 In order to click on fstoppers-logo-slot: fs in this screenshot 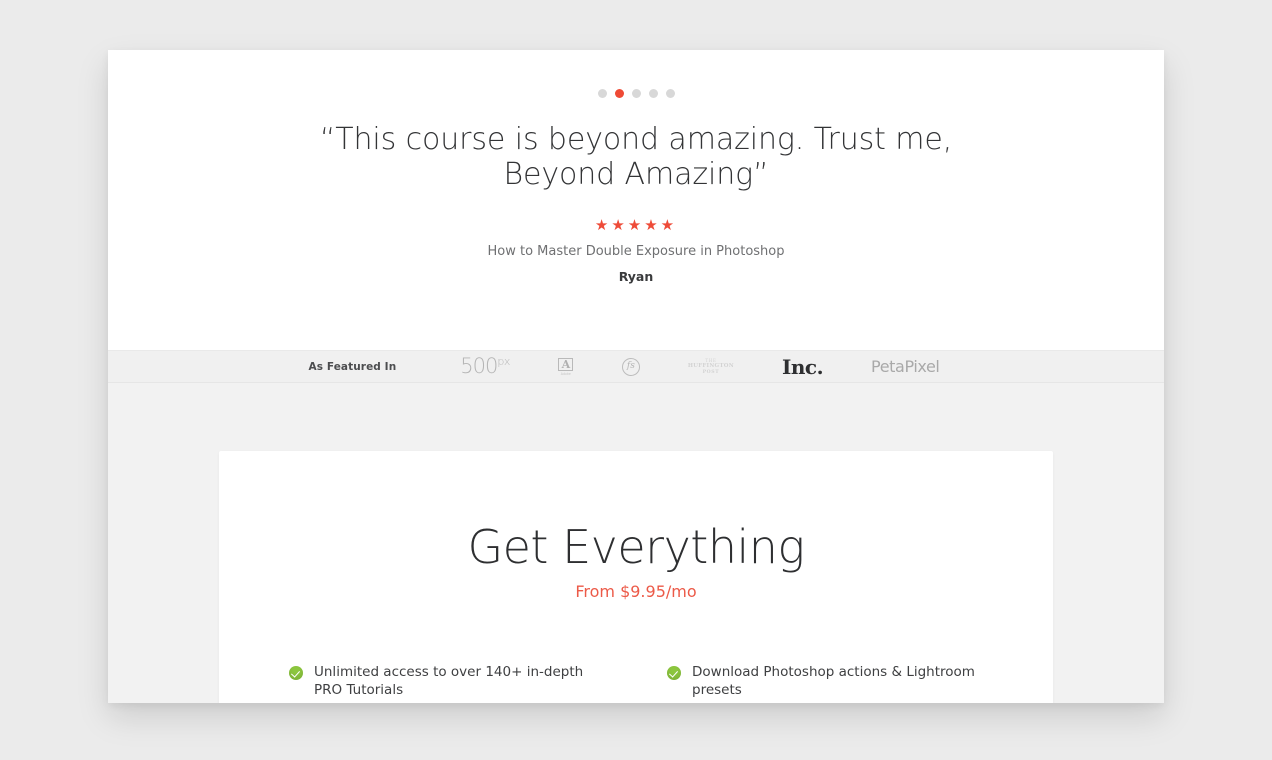, I will do `click(630, 367)`.